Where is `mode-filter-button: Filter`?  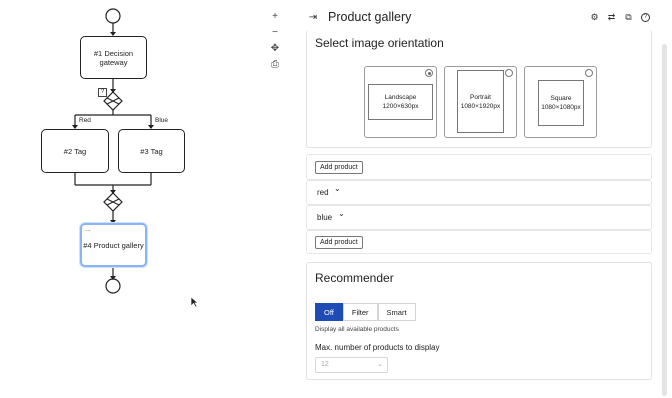
mode-filter-button: Filter is located at coordinates (360, 312).